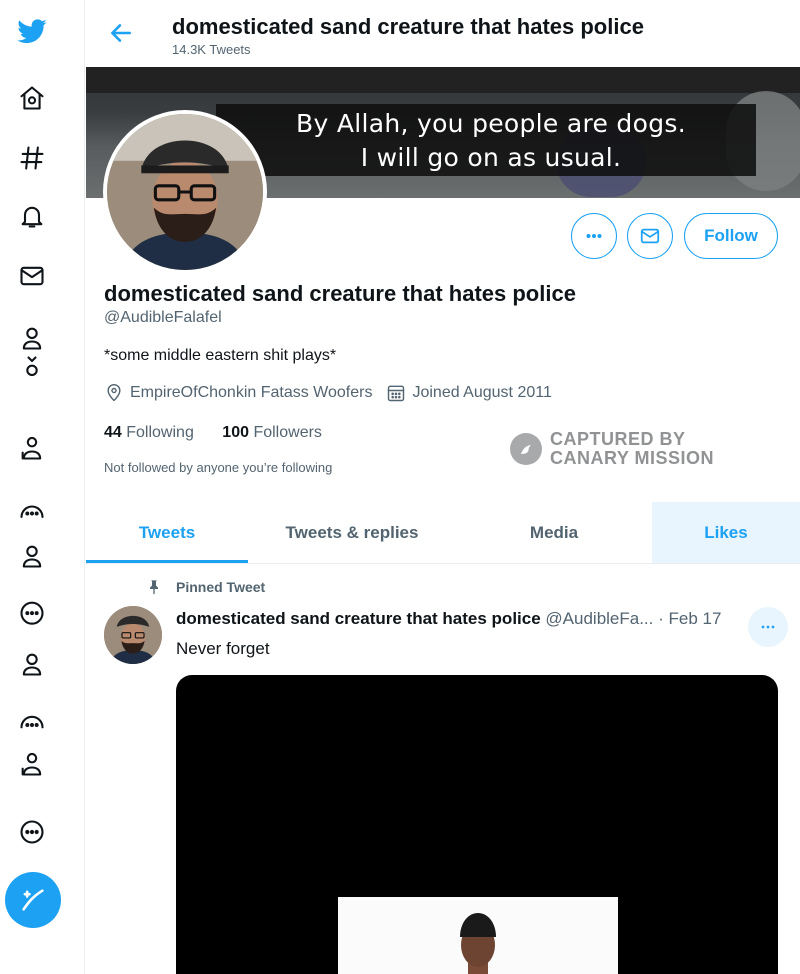  What do you see at coordinates (32, 510) in the screenshot?
I see `more-circle-icon` at bounding box center [32, 510].